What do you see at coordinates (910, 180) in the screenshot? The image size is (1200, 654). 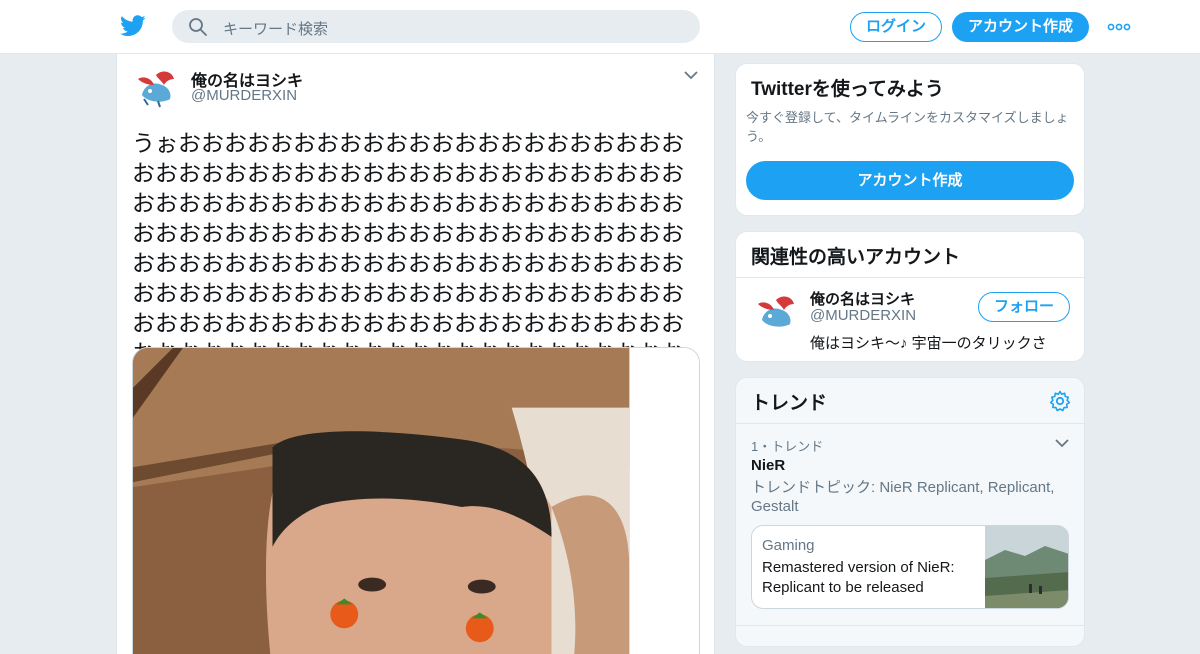 I see `signup-card-button: アカウント作成` at bounding box center [910, 180].